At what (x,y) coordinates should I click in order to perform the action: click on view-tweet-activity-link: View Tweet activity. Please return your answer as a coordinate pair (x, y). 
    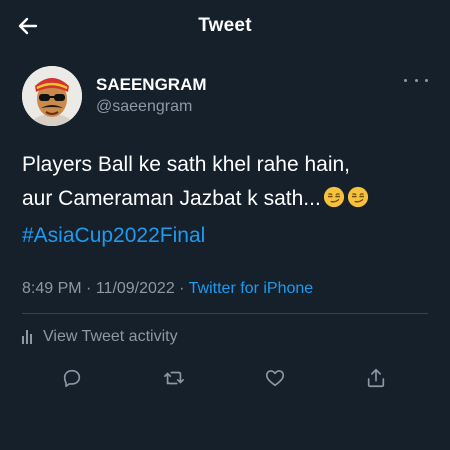
    Looking at the image, I should click on (100, 337).